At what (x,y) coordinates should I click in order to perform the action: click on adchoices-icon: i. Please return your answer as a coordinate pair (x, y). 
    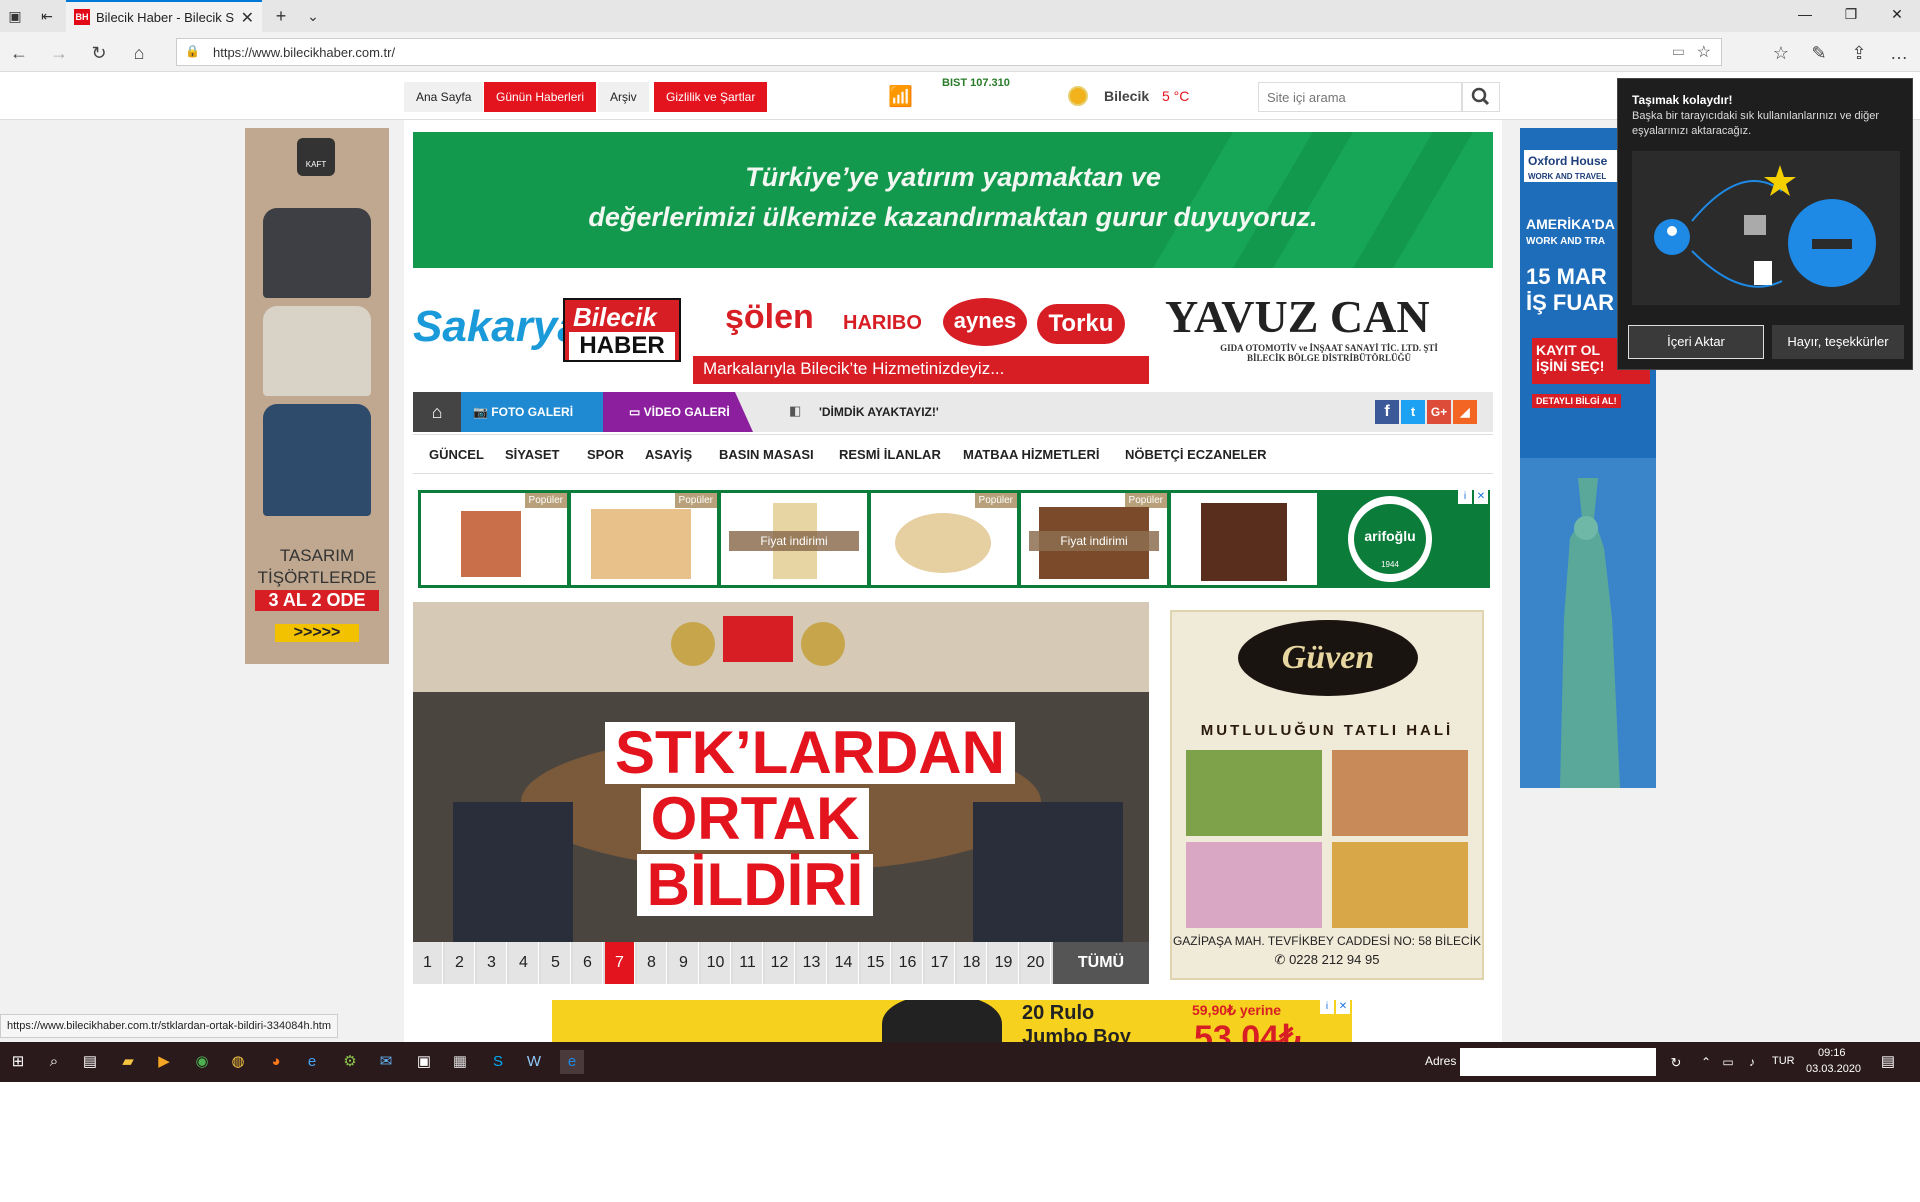
    Looking at the image, I should click on (1465, 497).